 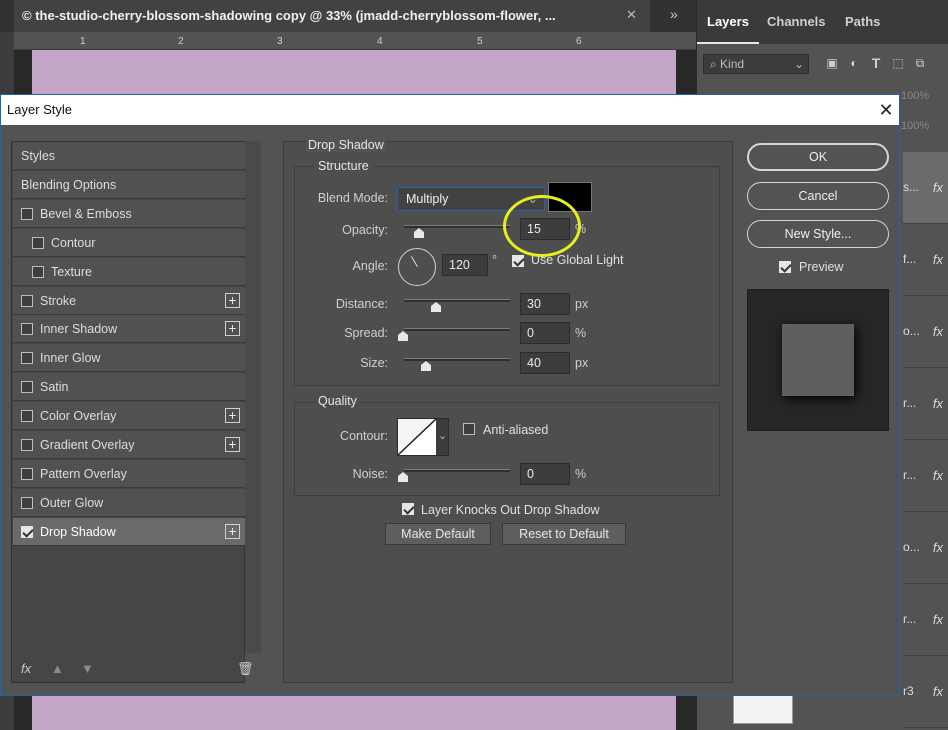 What do you see at coordinates (564, 534) in the screenshot?
I see `reset-to-default-button: Reset to Default` at bounding box center [564, 534].